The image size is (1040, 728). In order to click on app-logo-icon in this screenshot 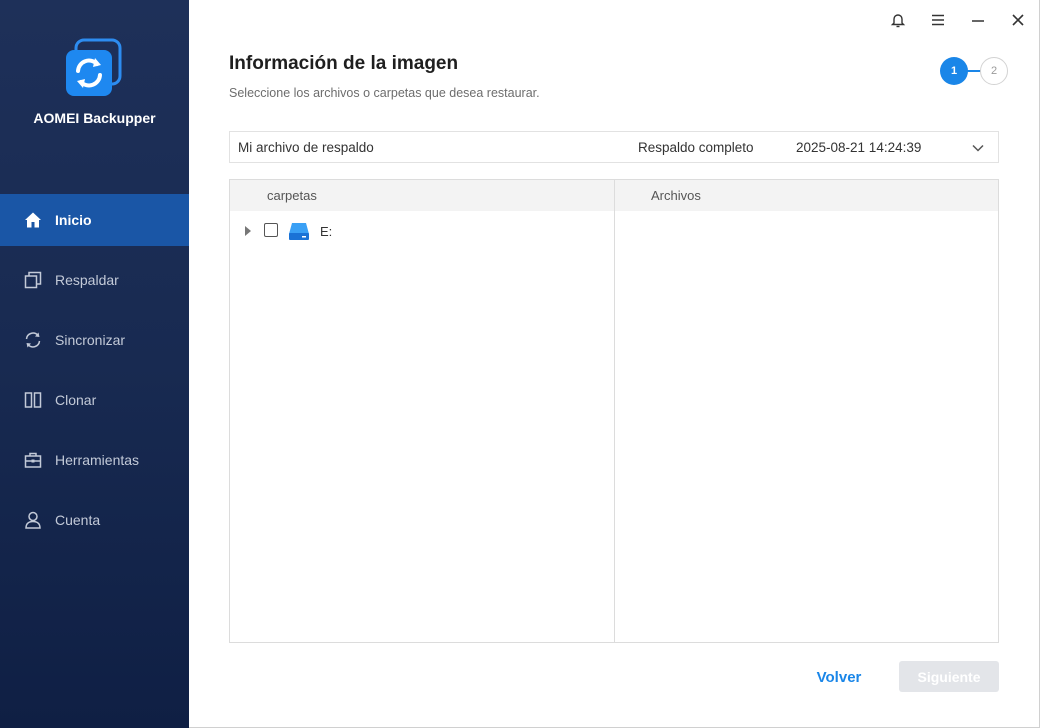, I will do `click(93, 69)`.